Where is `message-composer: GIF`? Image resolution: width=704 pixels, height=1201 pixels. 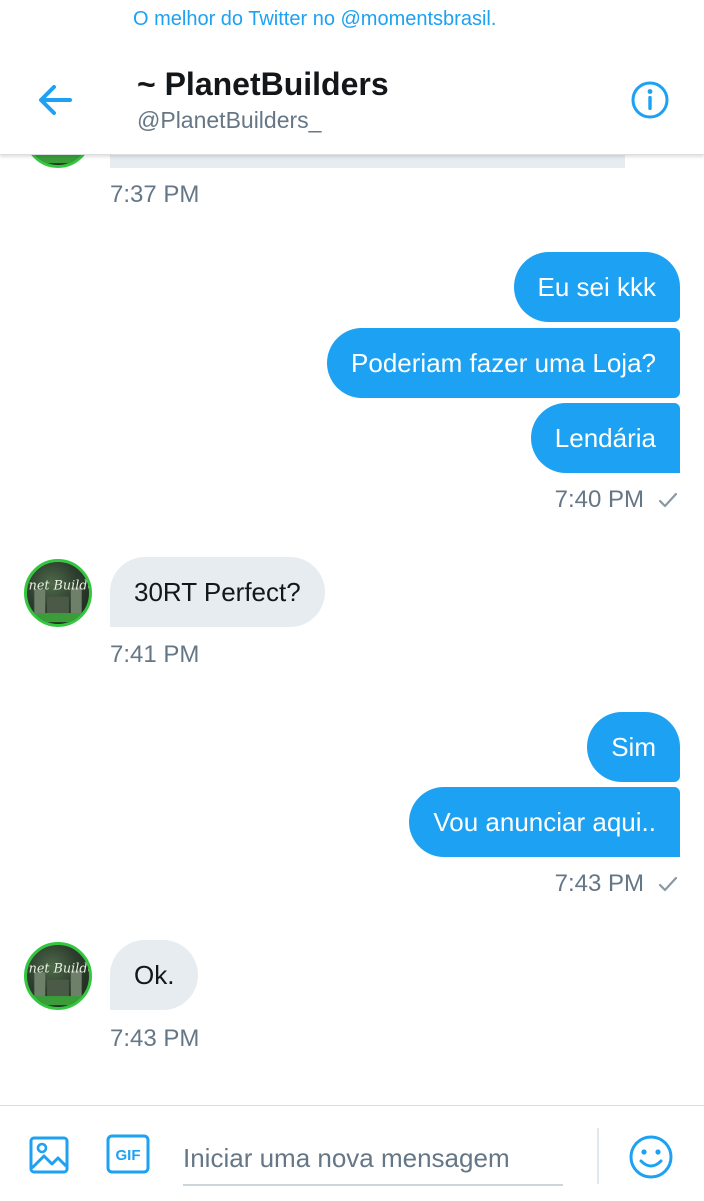
message-composer: GIF is located at coordinates (352, 1153).